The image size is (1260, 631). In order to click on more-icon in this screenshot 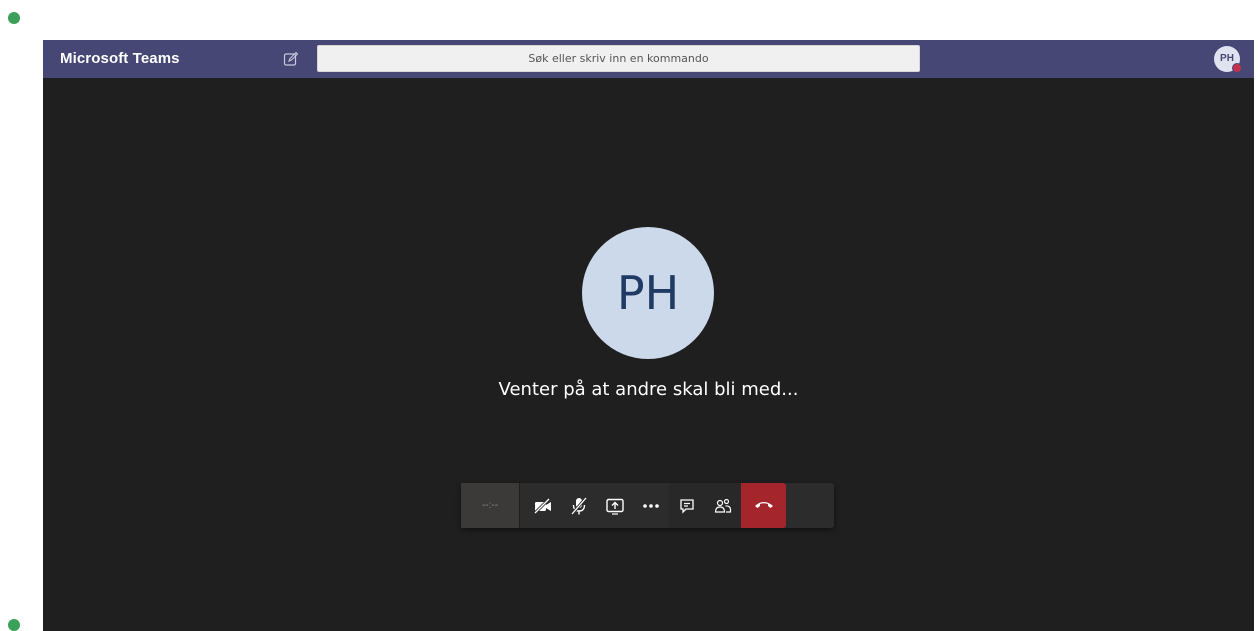, I will do `click(651, 506)`.